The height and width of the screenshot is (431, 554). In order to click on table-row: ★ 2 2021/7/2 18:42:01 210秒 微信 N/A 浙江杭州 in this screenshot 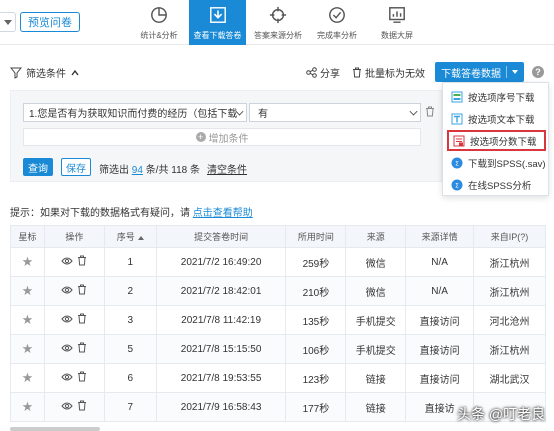, I will do `click(278, 291)`.